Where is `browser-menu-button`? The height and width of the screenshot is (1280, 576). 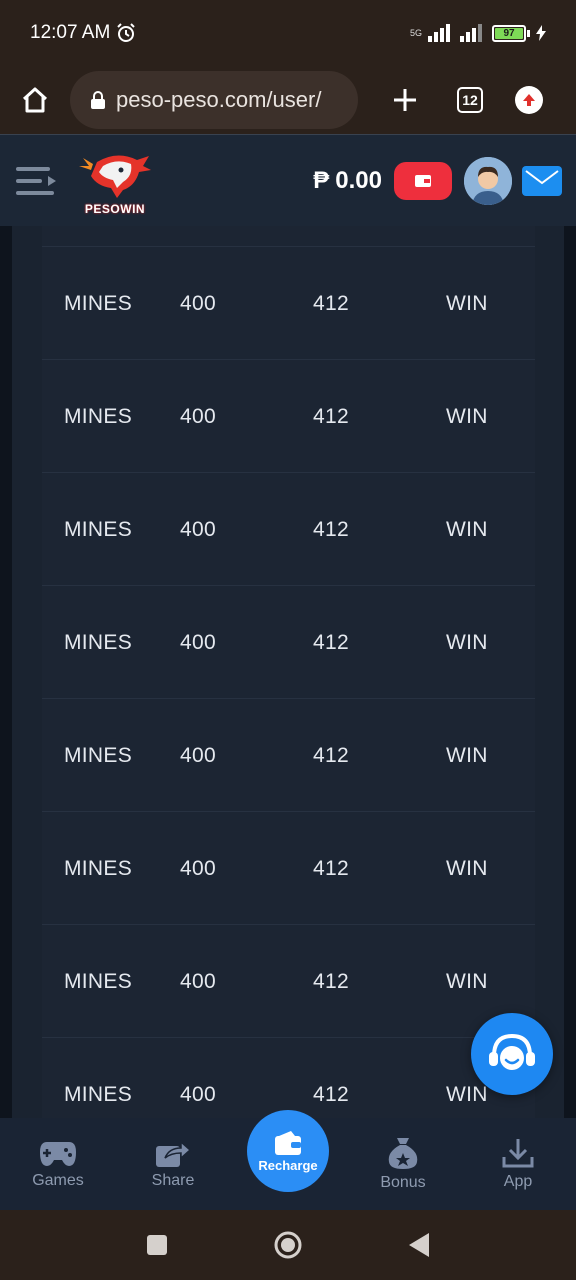
browser-menu-button is located at coordinates (529, 100).